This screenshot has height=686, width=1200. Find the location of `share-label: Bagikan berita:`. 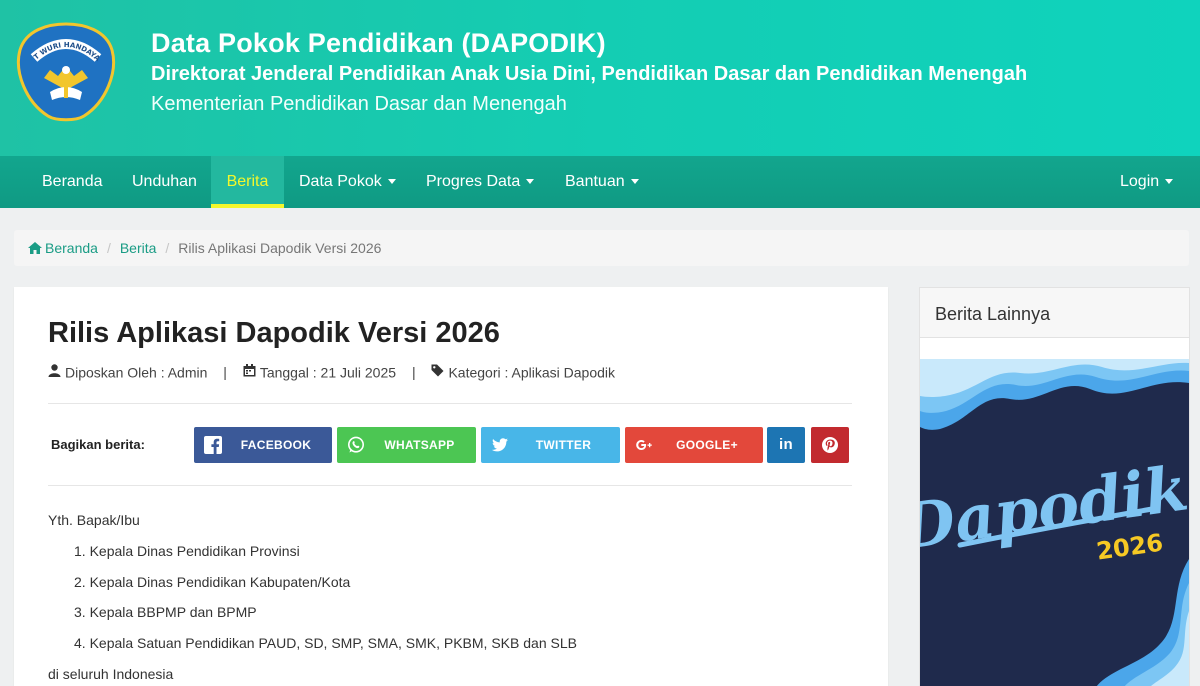

share-label: Bagikan berita: is located at coordinates (98, 444).